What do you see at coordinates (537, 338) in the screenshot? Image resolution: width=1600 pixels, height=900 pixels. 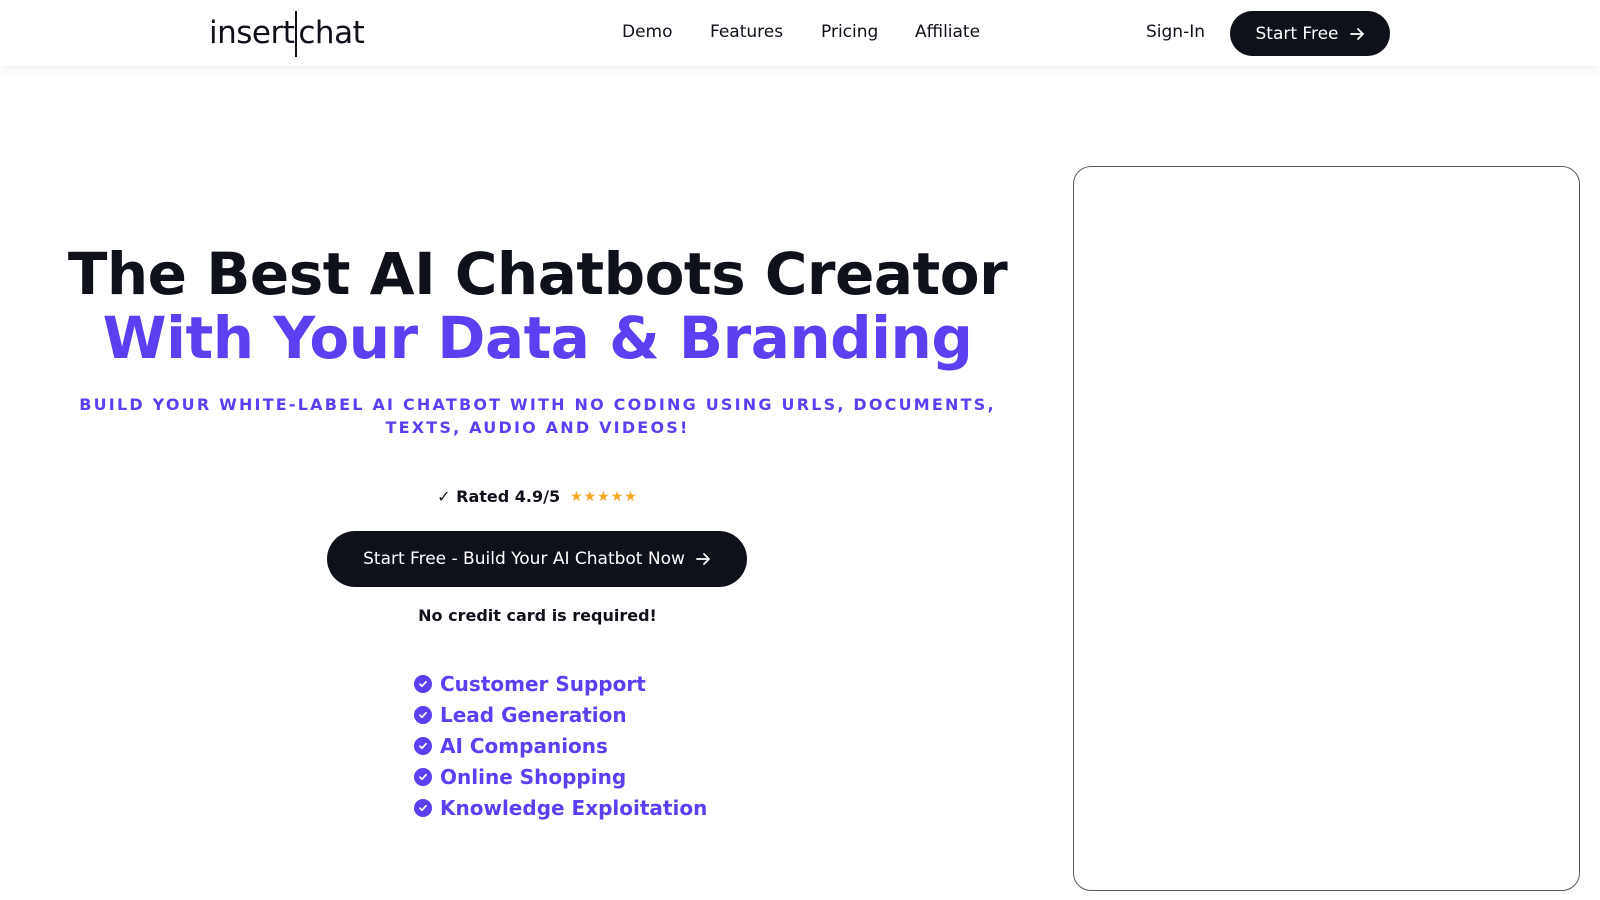 I see `hero-title-highlight: With Your Data & Branding` at bounding box center [537, 338].